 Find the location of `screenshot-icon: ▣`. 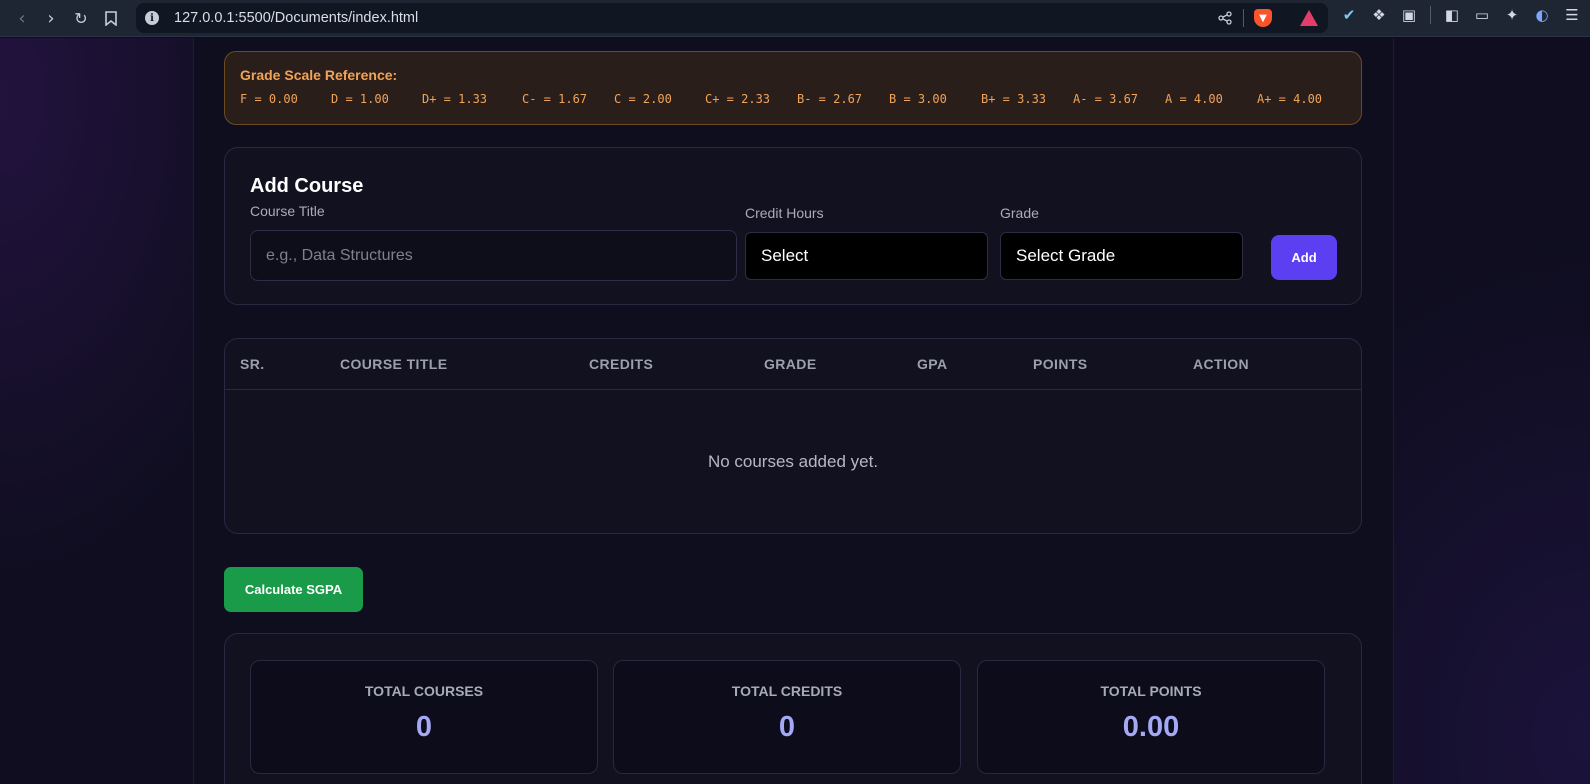

screenshot-icon: ▣ is located at coordinates (1409, 15).